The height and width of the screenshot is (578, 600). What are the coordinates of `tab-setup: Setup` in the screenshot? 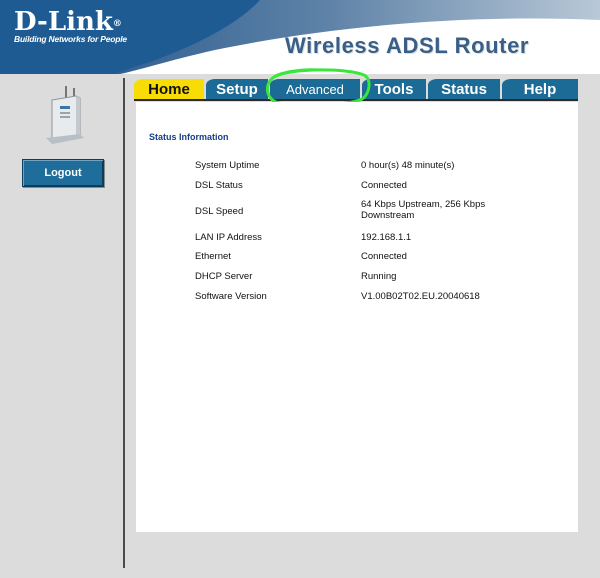 It's located at (237, 89).